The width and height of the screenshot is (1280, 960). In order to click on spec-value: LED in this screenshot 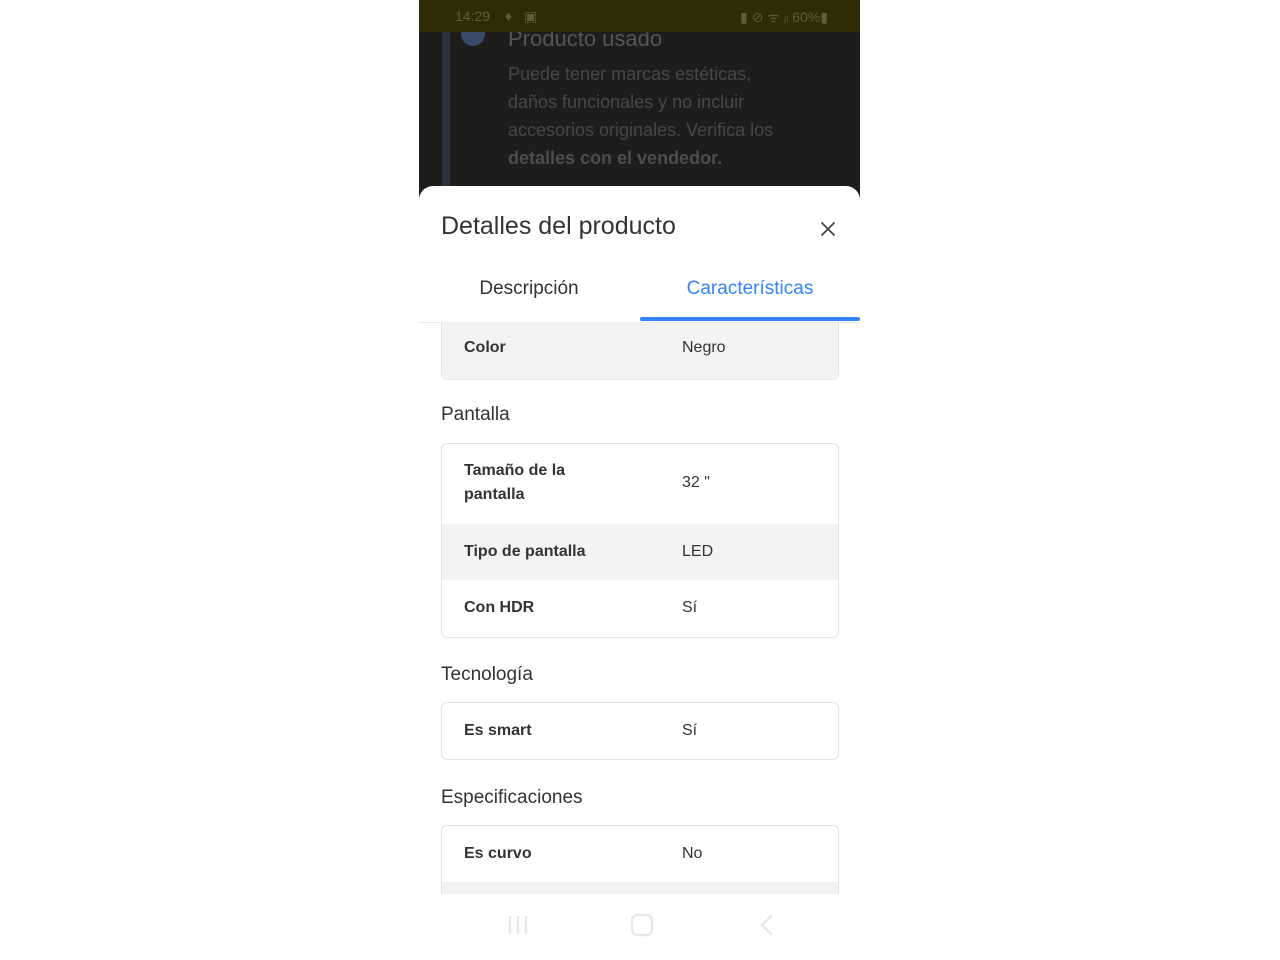, I will do `click(698, 551)`.